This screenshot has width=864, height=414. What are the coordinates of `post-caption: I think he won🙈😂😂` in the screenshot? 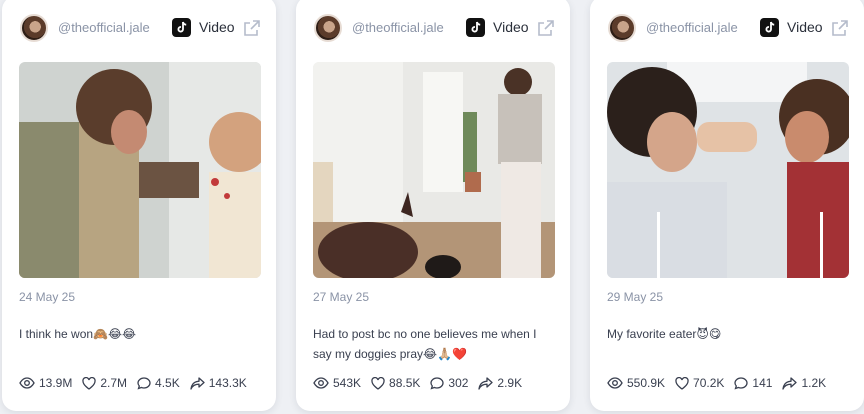 It's located at (78, 334).